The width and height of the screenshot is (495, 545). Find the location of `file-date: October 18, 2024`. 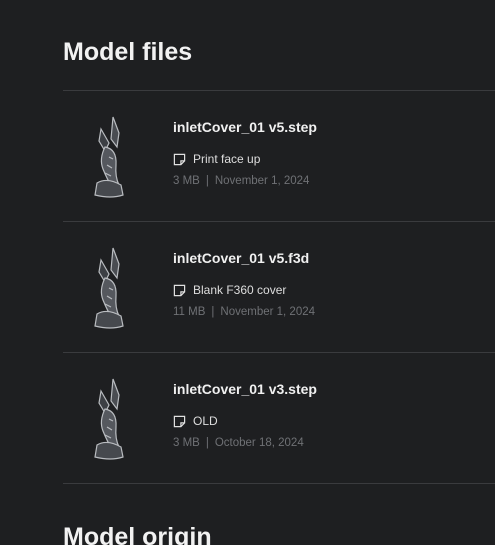

file-date: October 18, 2024 is located at coordinates (259, 443).